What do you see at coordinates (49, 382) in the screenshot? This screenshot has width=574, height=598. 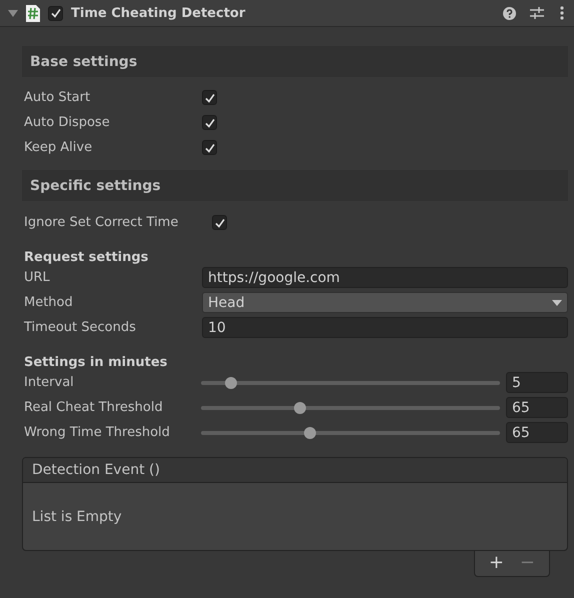 I see `field-label: Interval` at bounding box center [49, 382].